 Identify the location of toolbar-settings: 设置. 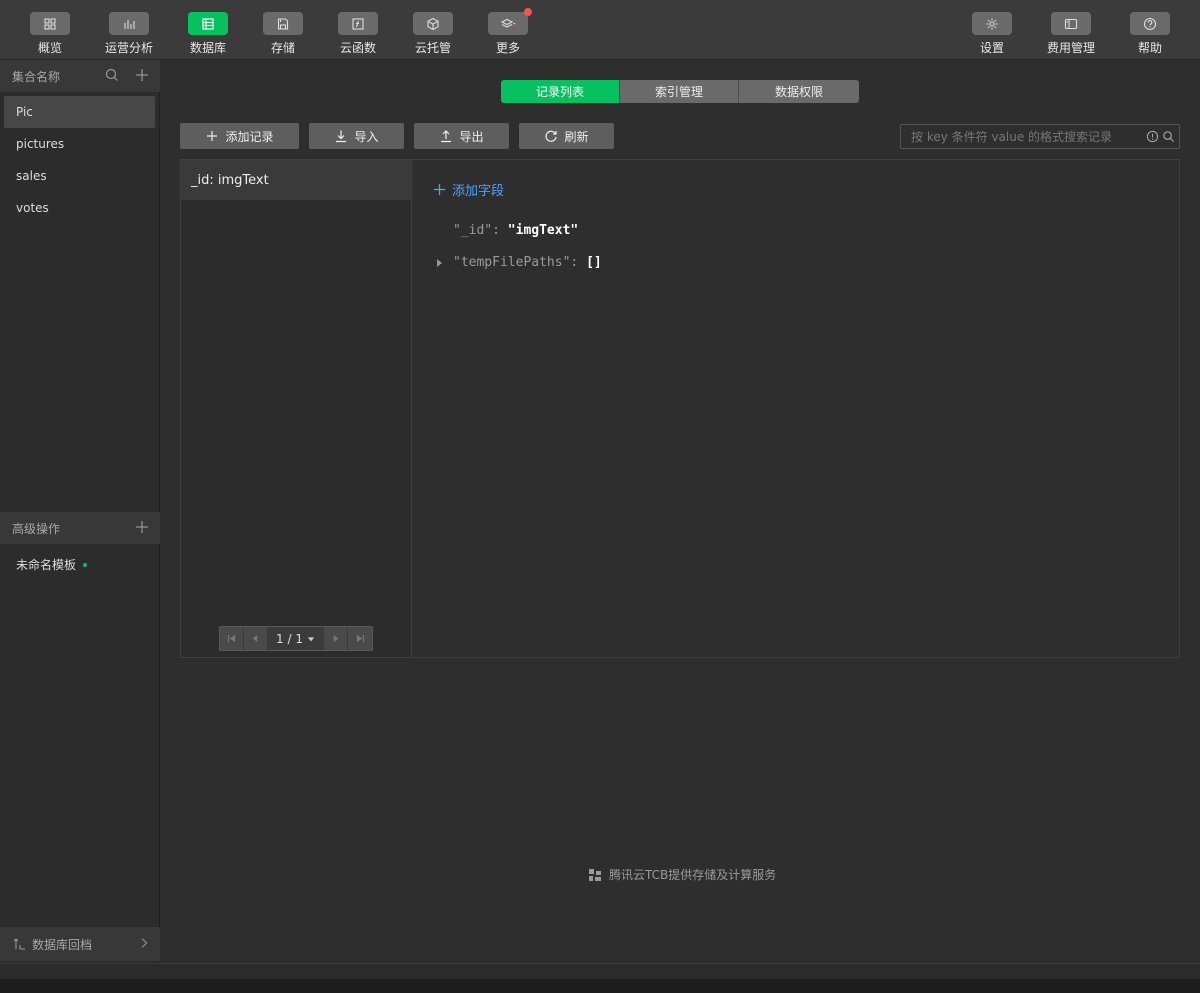
(992, 30).